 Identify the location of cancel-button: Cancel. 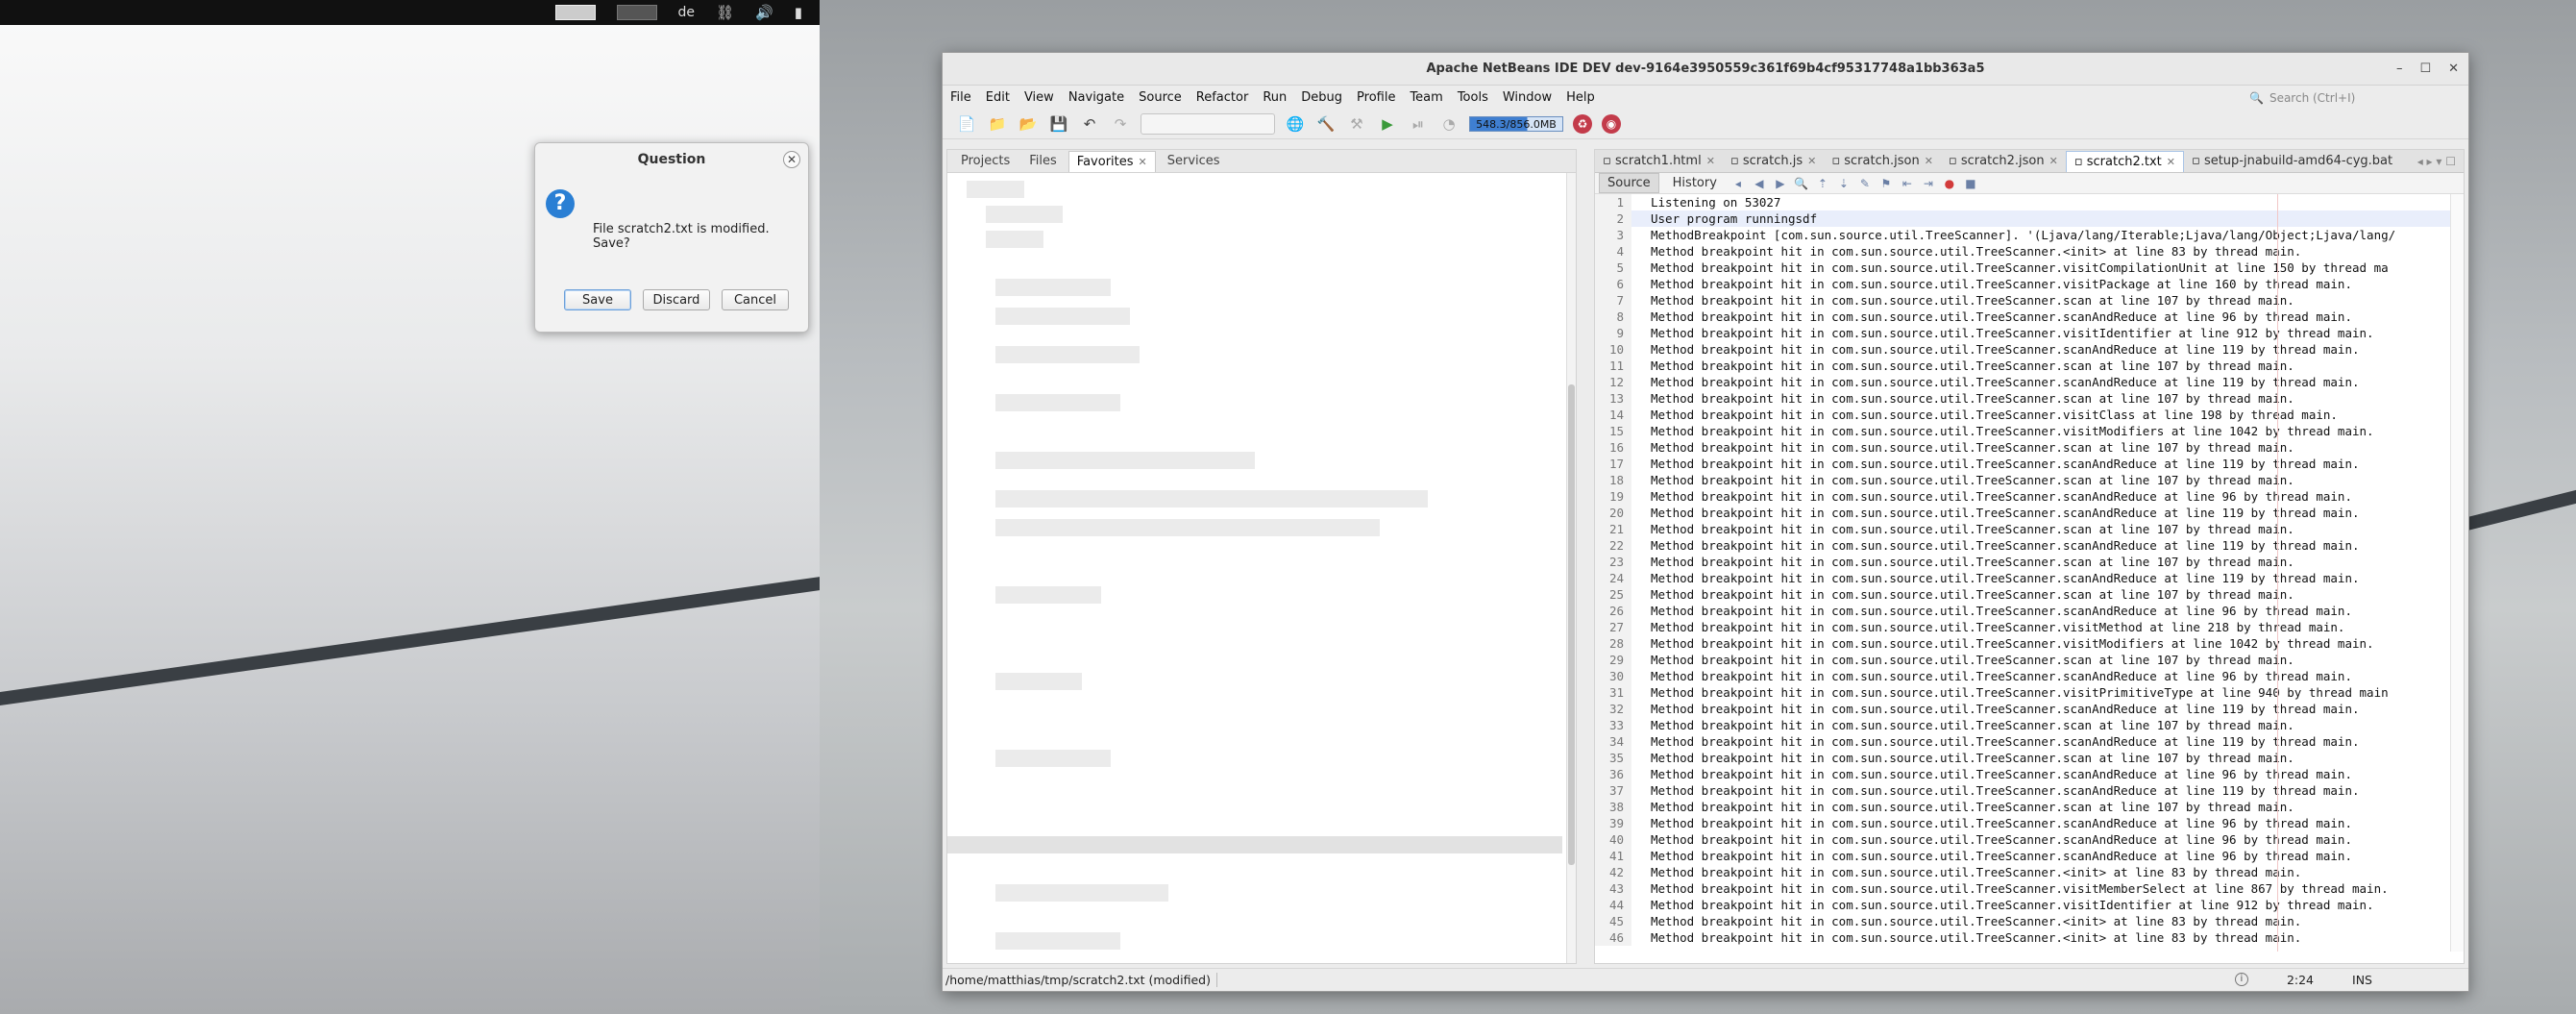
(755, 300).